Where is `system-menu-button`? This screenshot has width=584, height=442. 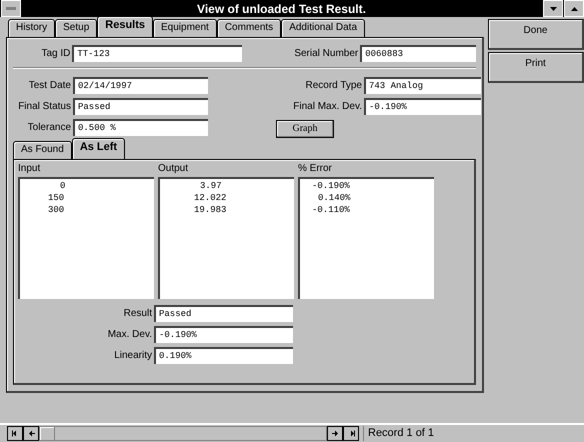
system-menu-button is located at coordinates (11, 8).